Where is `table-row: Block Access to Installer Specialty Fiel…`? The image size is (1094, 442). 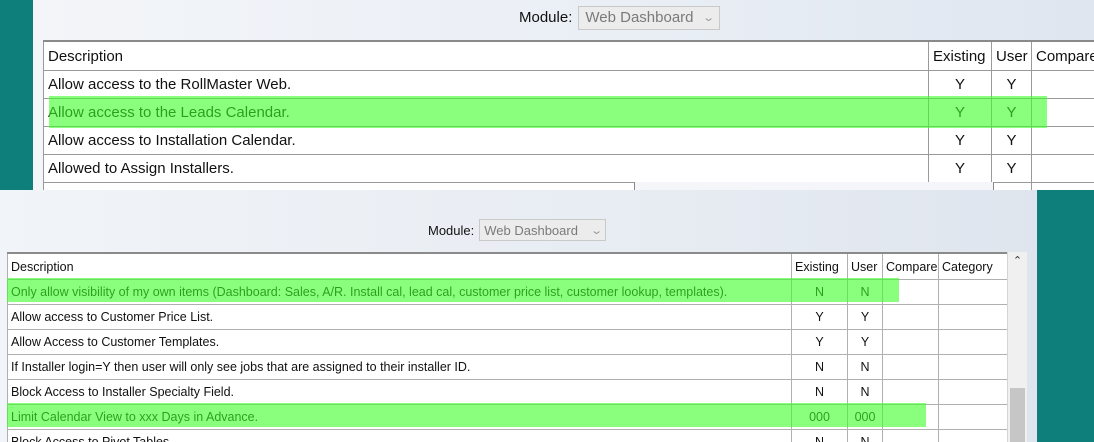 table-row: Block Access to Installer Specialty Fiel… is located at coordinates (508, 392).